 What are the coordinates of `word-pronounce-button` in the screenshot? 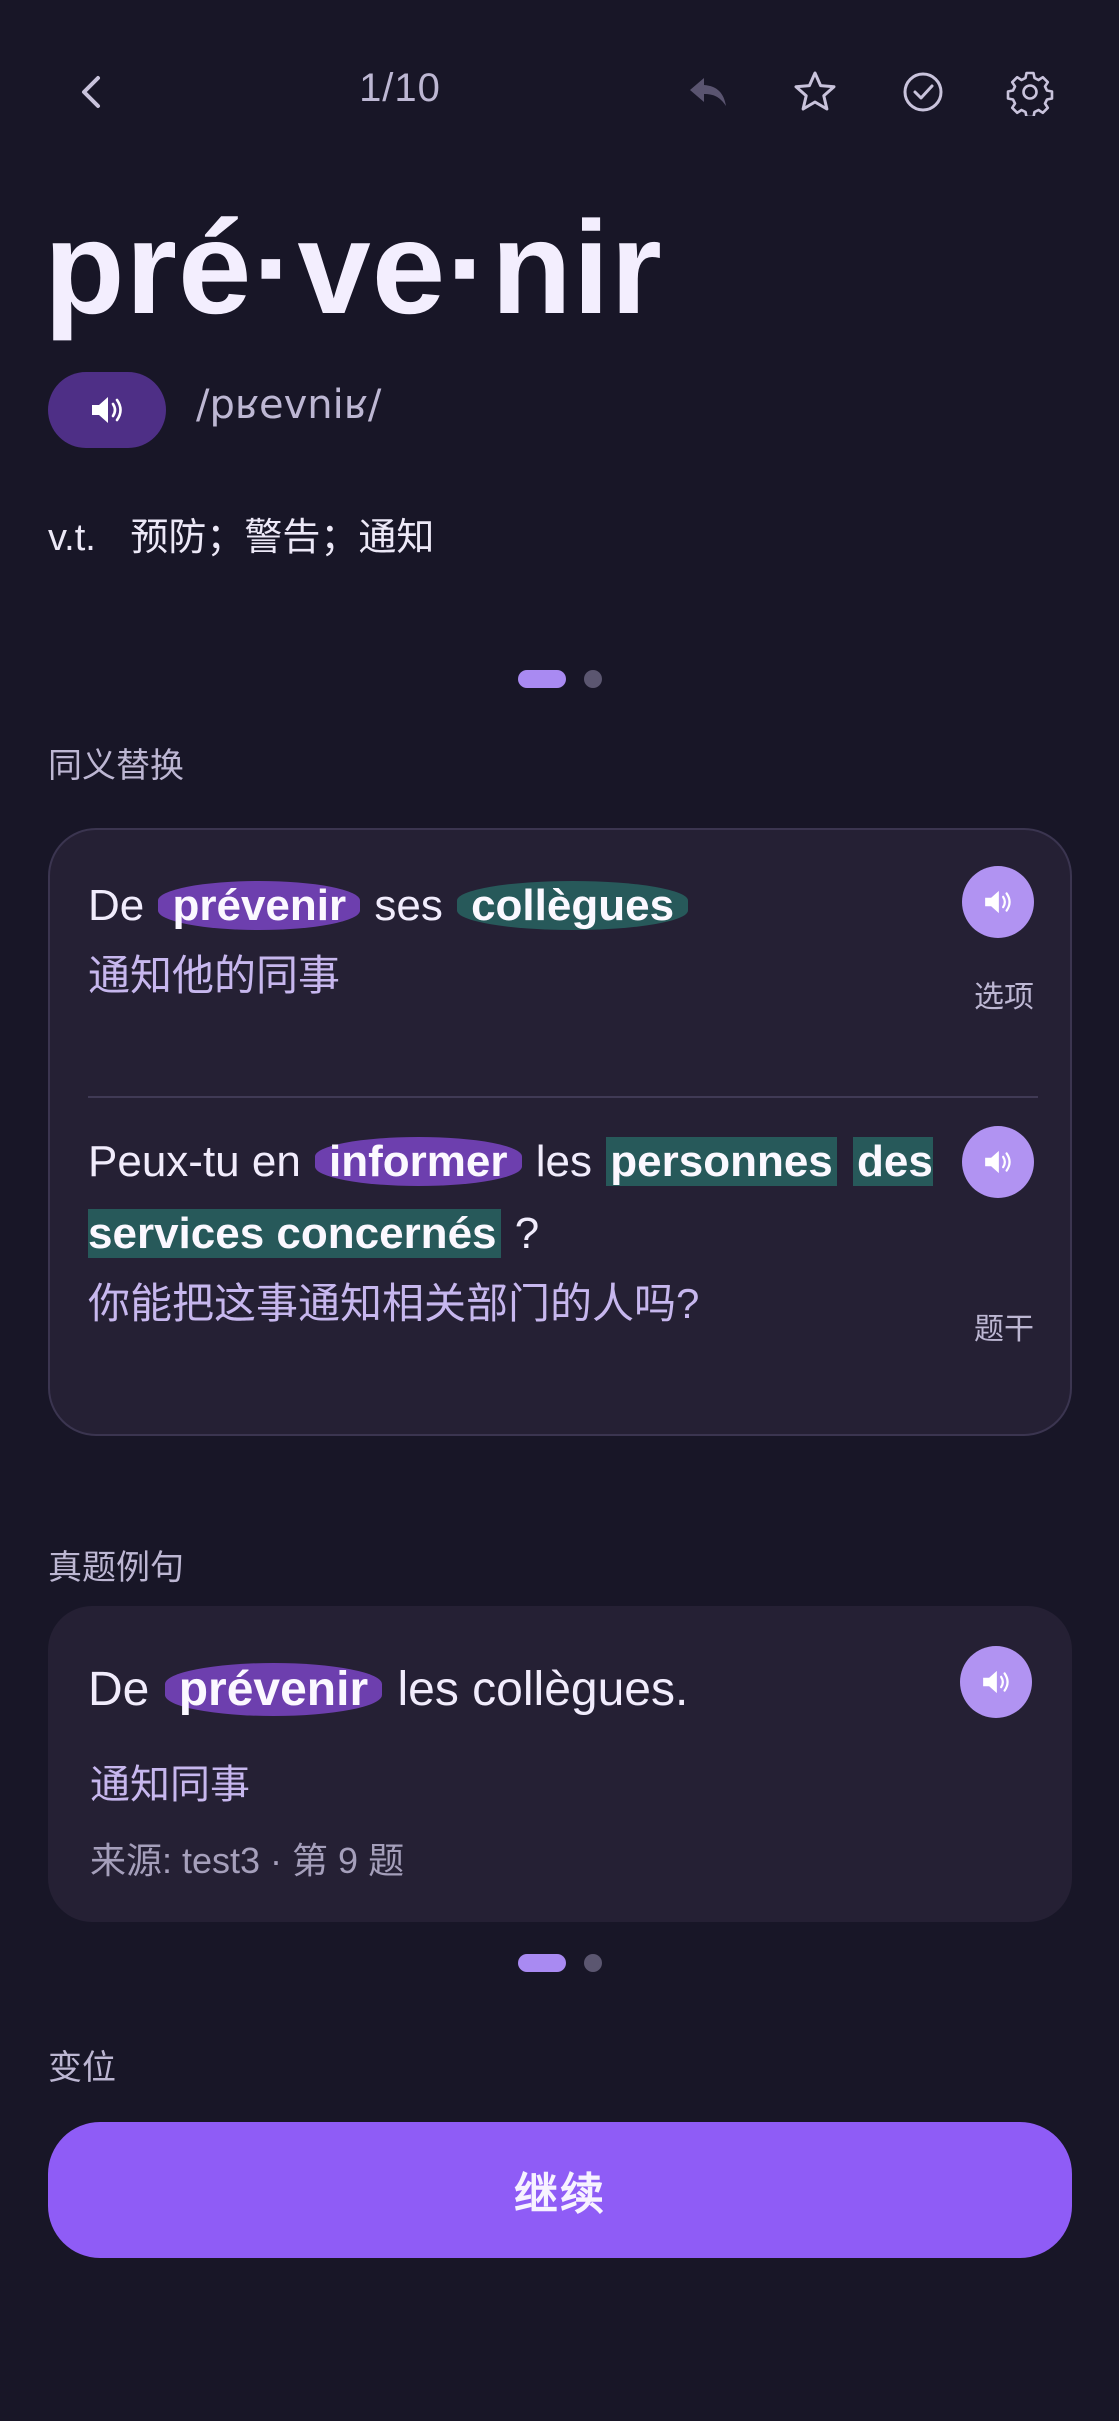 It's located at (107, 410).